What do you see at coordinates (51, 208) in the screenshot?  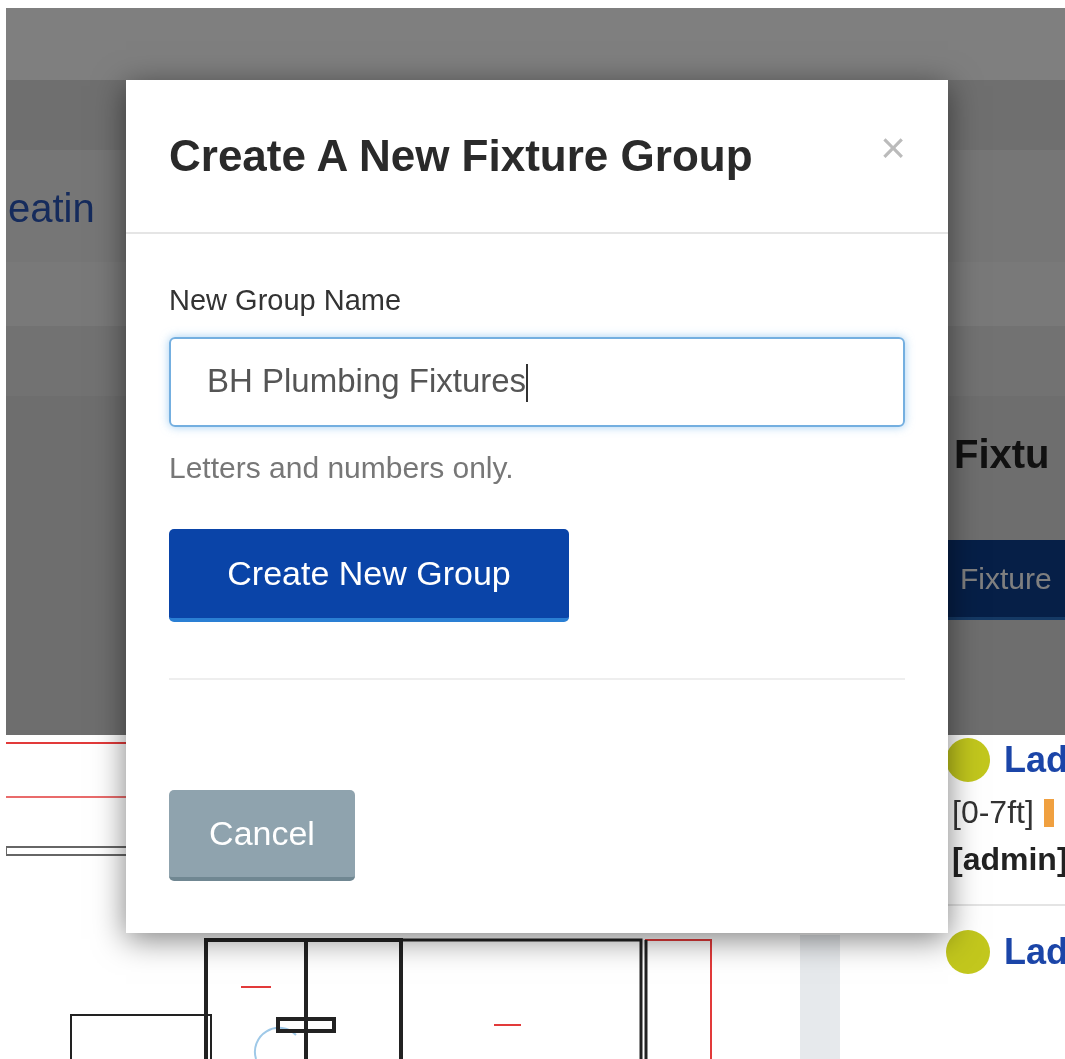 I see `page-heading: eatin` at bounding box center [51, 208].